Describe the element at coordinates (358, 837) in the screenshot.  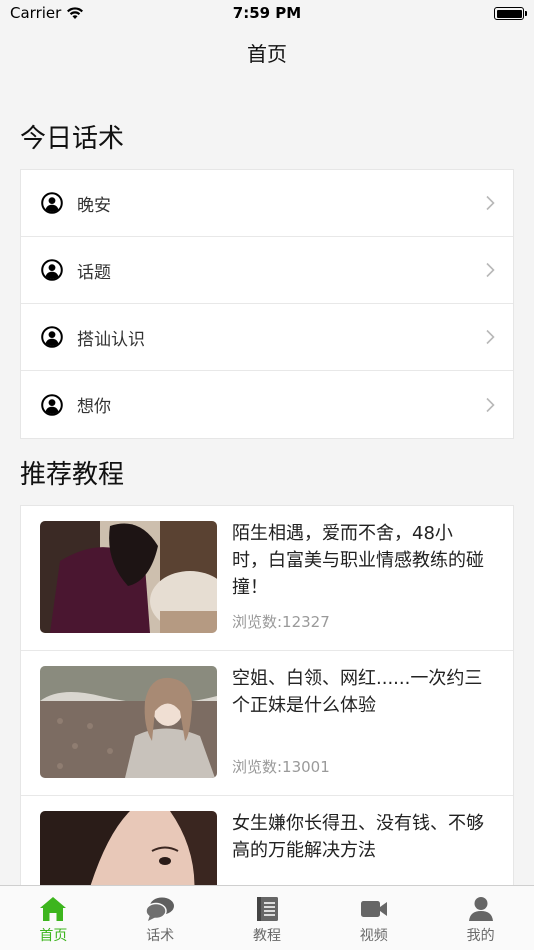
I see `tutorial-title: 女生嫌你长得丑、没有钱、不够高的万能解决方法` at that location.